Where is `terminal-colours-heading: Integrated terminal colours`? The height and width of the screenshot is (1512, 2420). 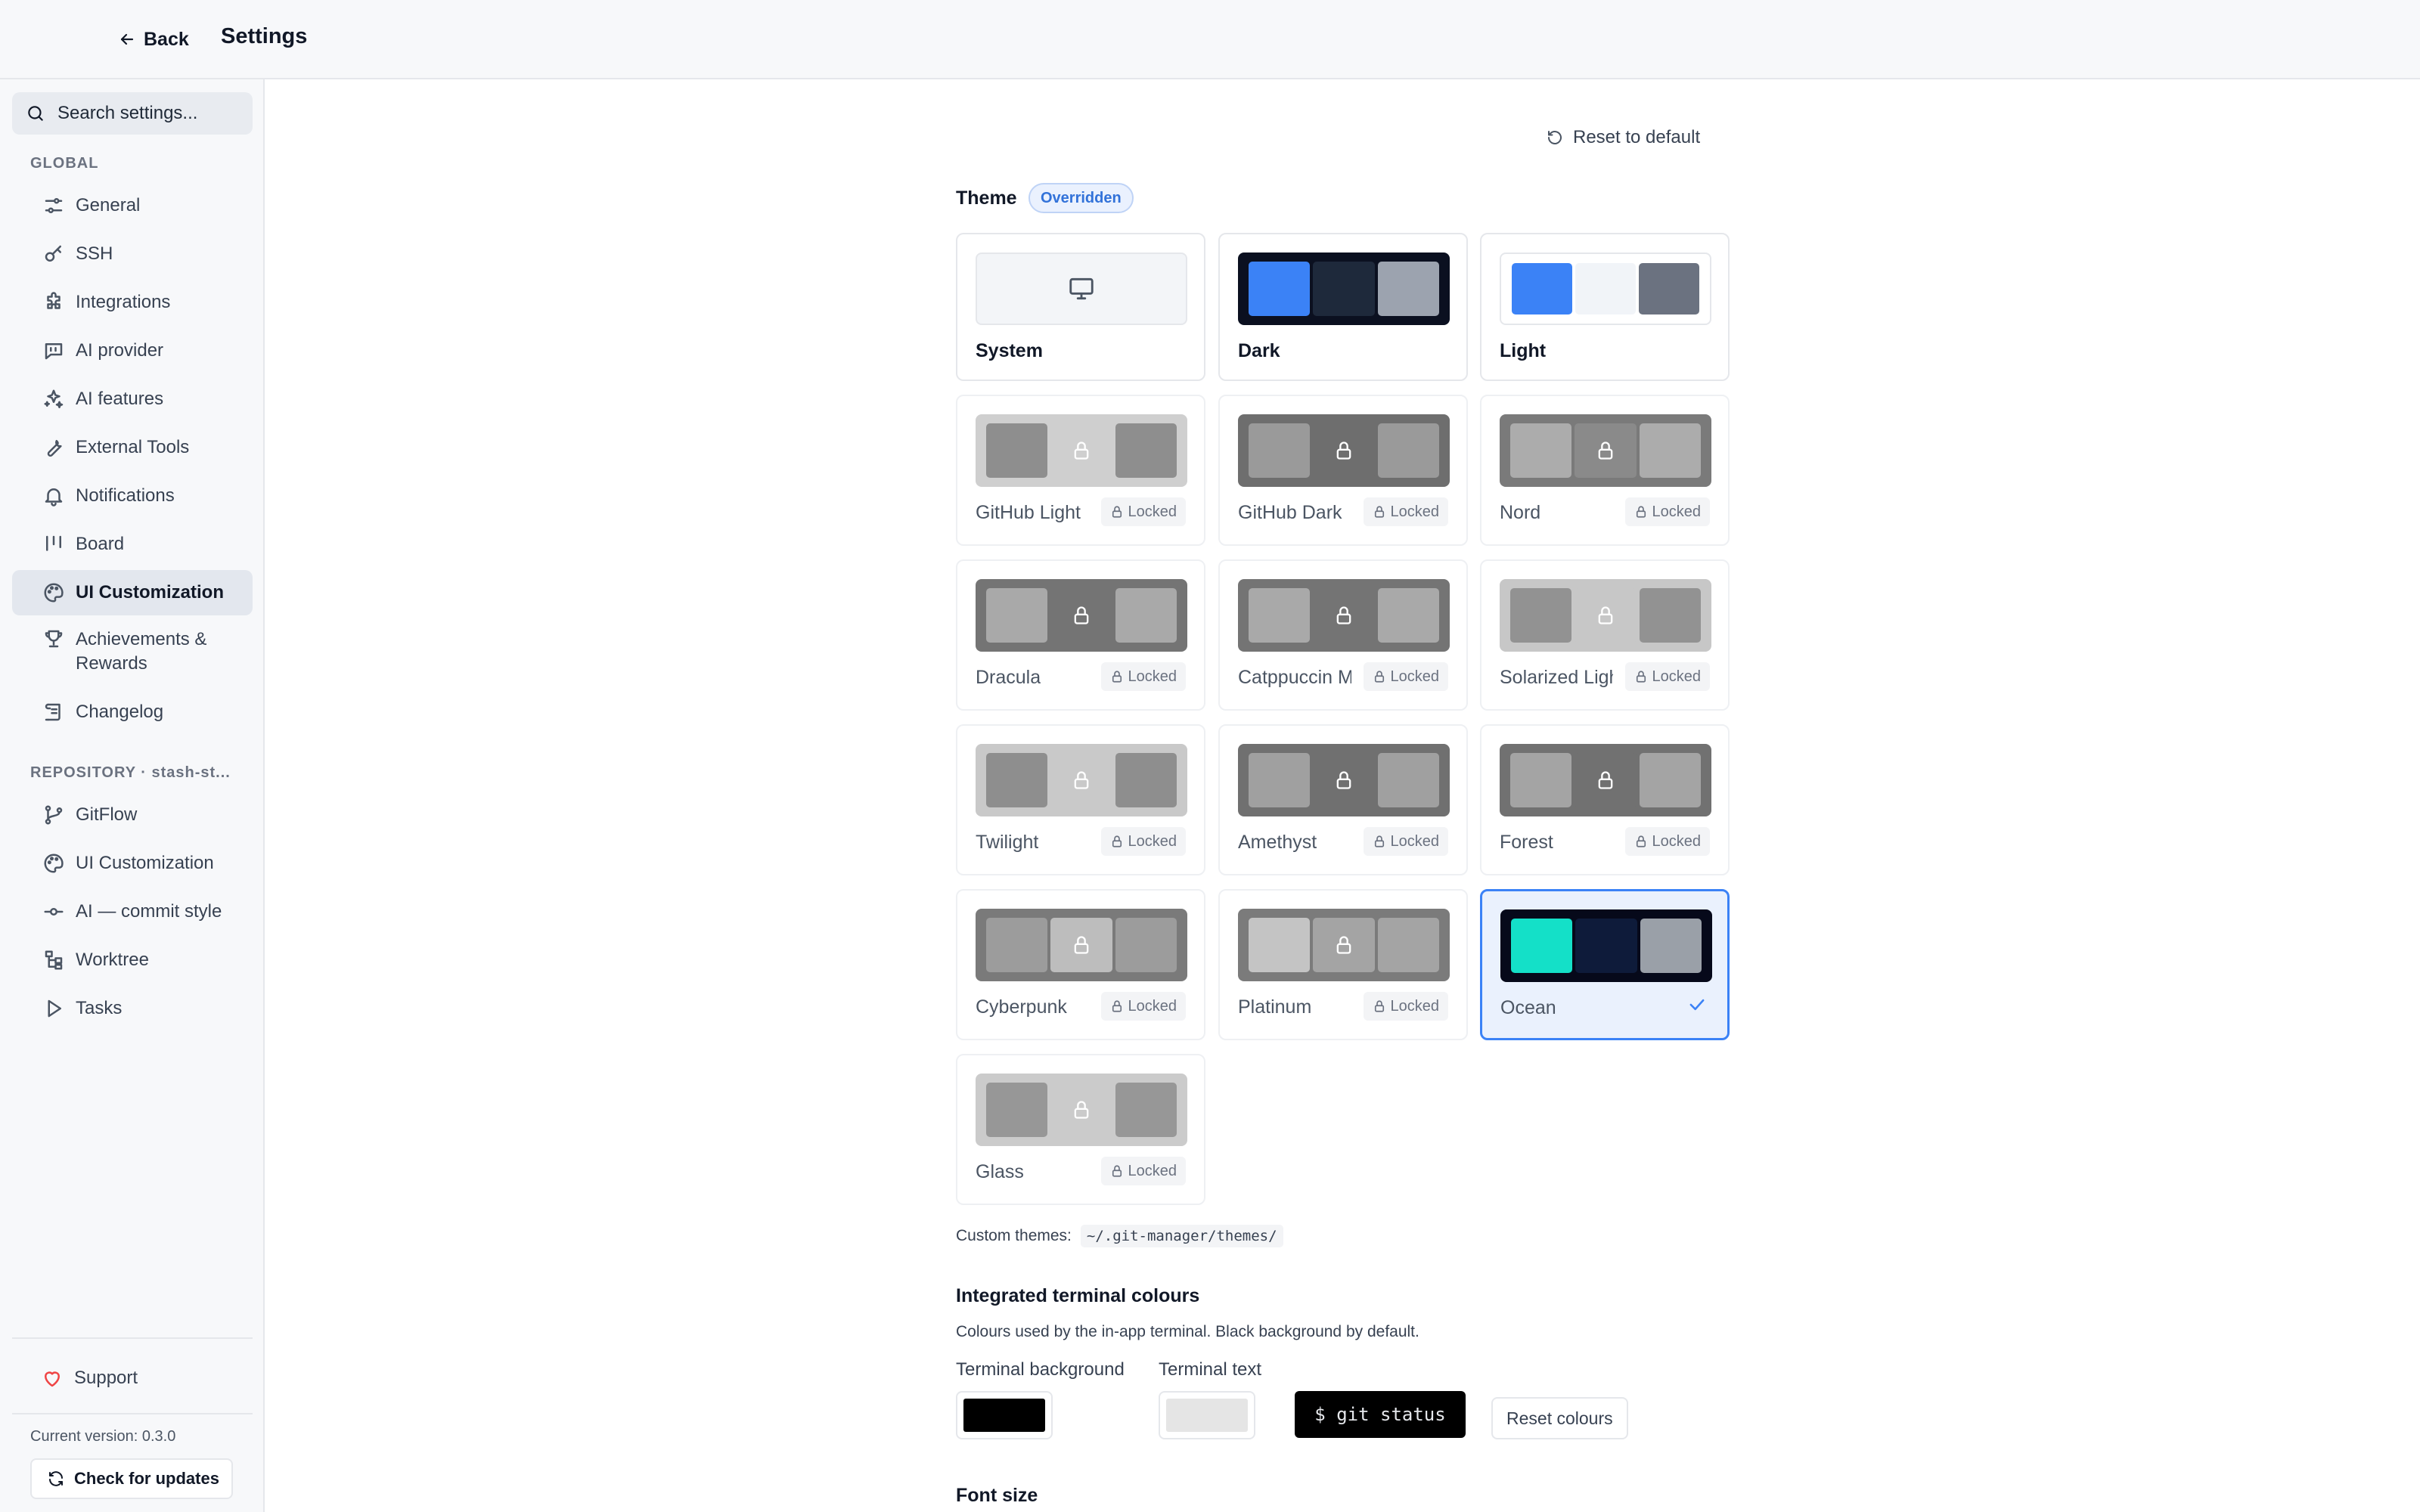
terminal-colours-heading: Integrated terminal colours is located at coordinates (1078, 1295).